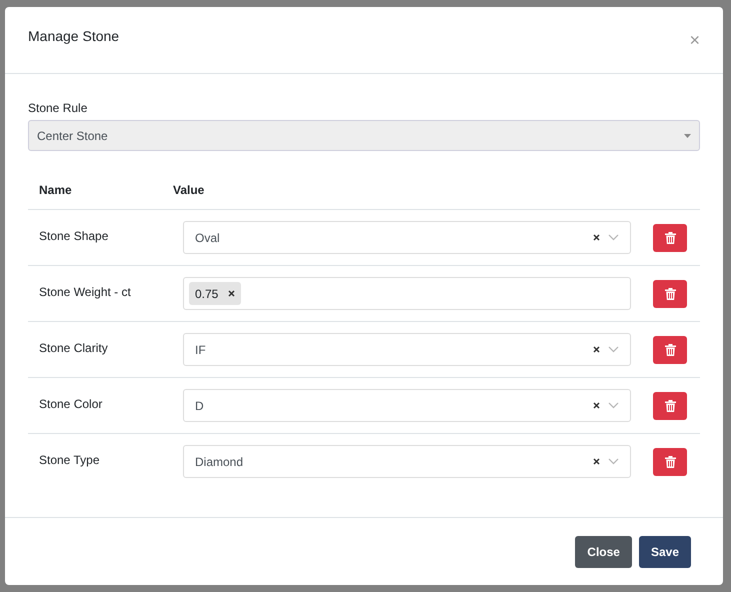 The height and width of the screenshot is (592, 731). Describe the element at coordinates (58, 108) in the screenshot. I see `field-label: Stone Rule` at that location.